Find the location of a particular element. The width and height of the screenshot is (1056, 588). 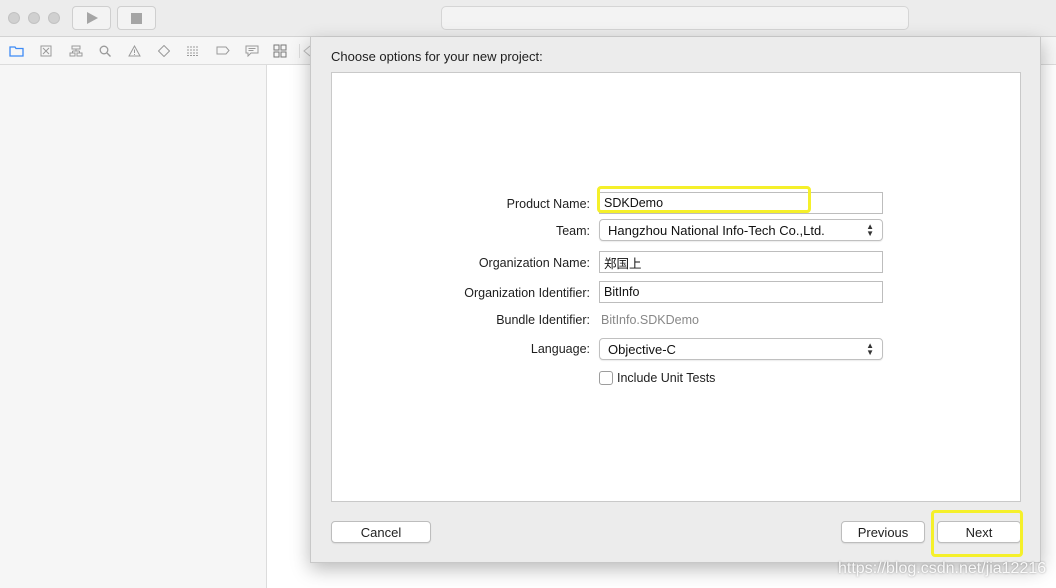

organization-identifier-label: Organization Identifier: is located at coordinates (527, 293).